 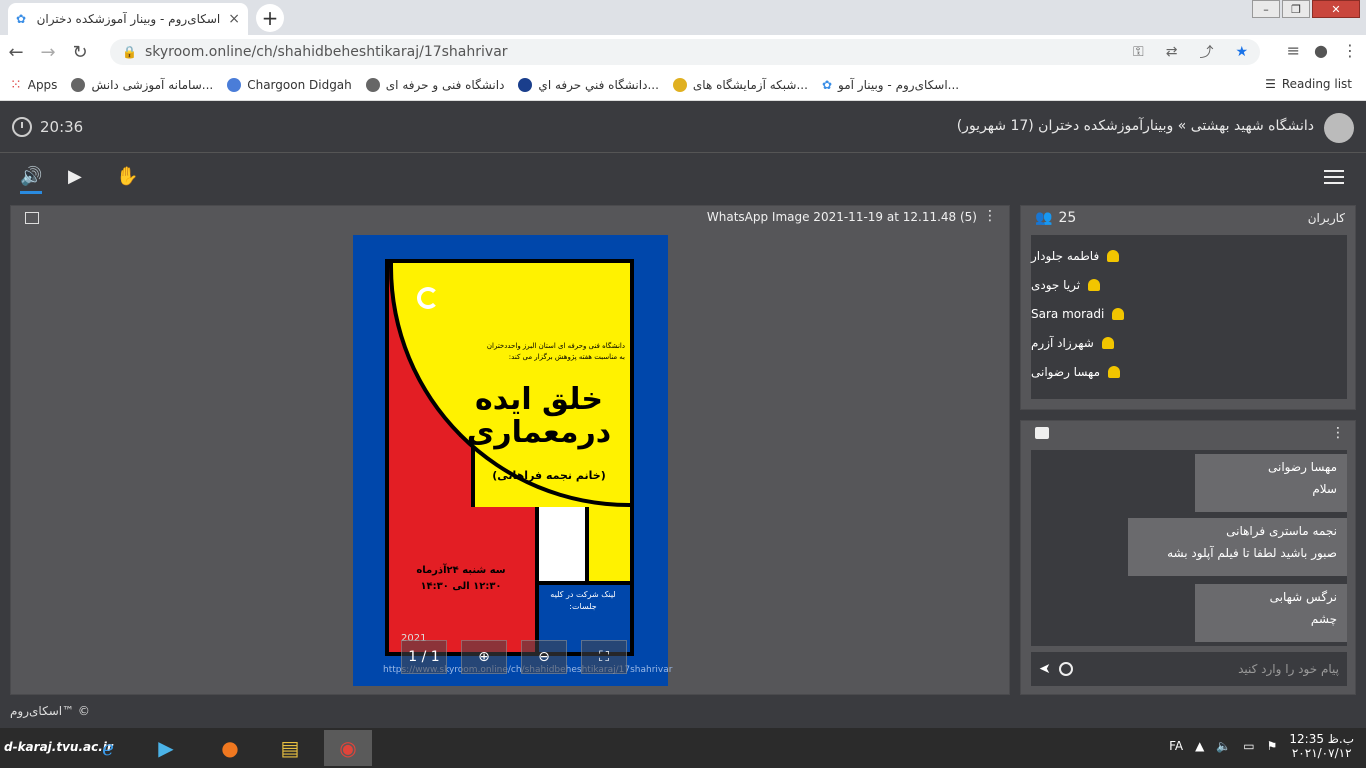 I want to click on emoji-icon, so click(x=1065, y=669).